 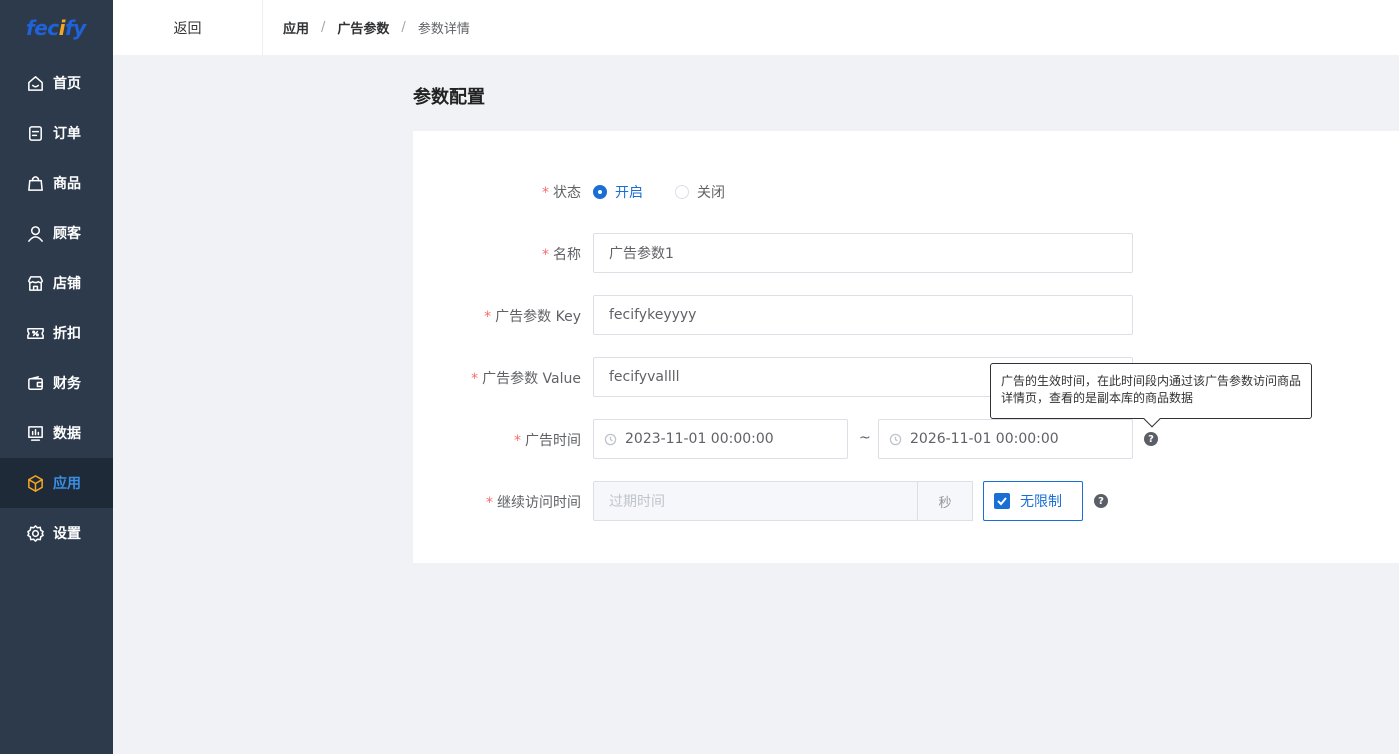 I want to click on breadcrumb: 应用 / 广告参数 / 参数详情, so click(x=366, y=27).